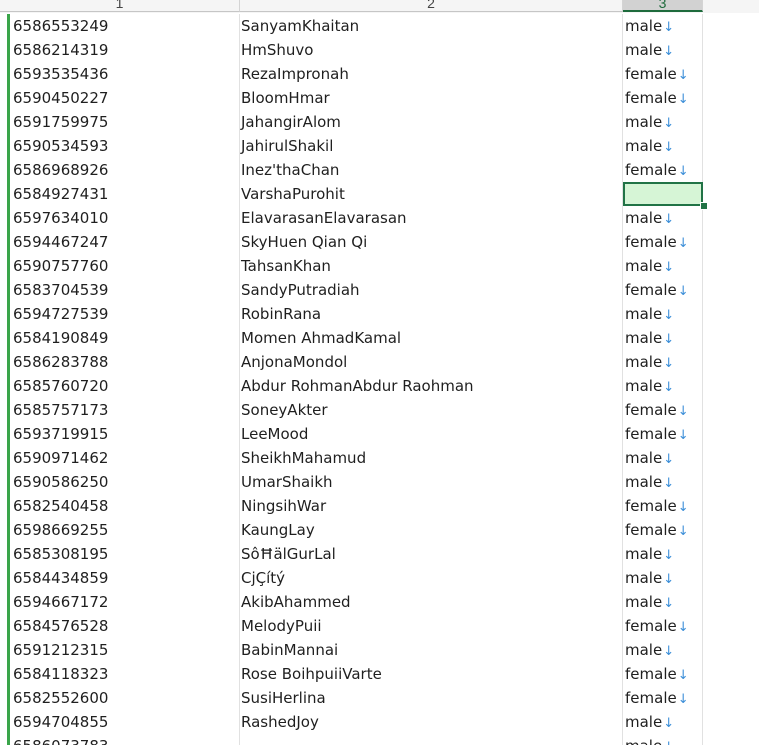 The image size is (759, 745). What do you see at coordinates (431, 338) in the screenshot?
I see `cell-name: Momen AhmadKamal` at bounding box center [431, 338].